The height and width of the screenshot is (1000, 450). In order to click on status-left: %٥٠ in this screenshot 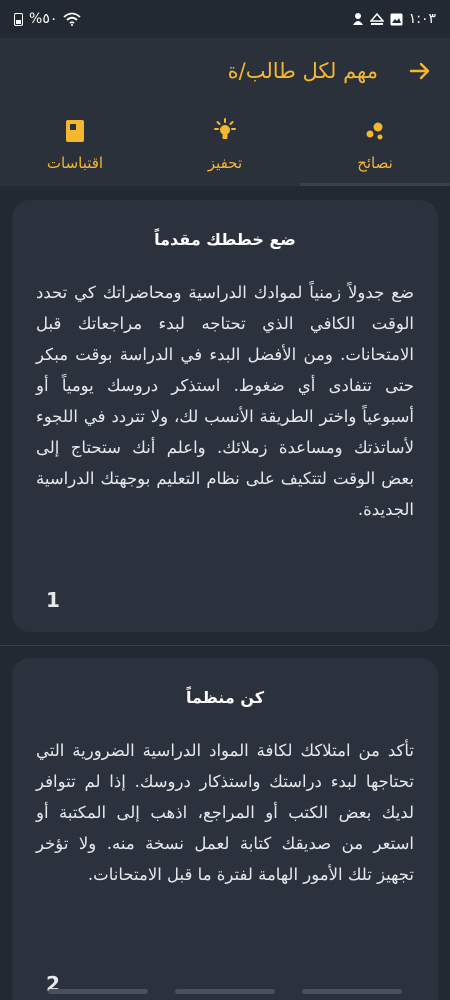, I will do `click(47, 19)`.